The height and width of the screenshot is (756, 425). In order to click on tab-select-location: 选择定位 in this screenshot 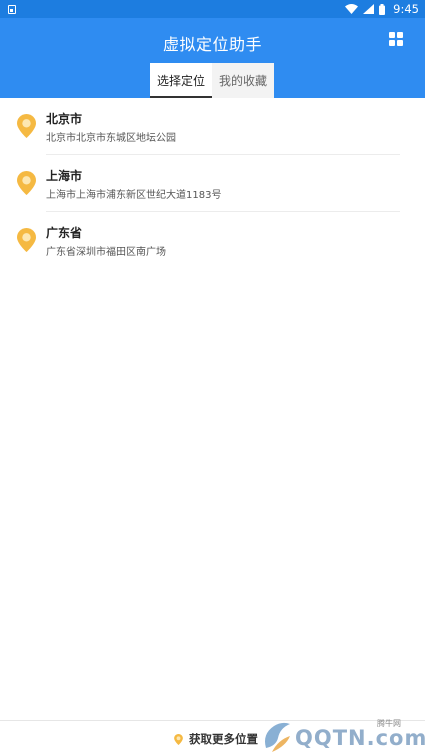, I will do `click(181, 80)`.